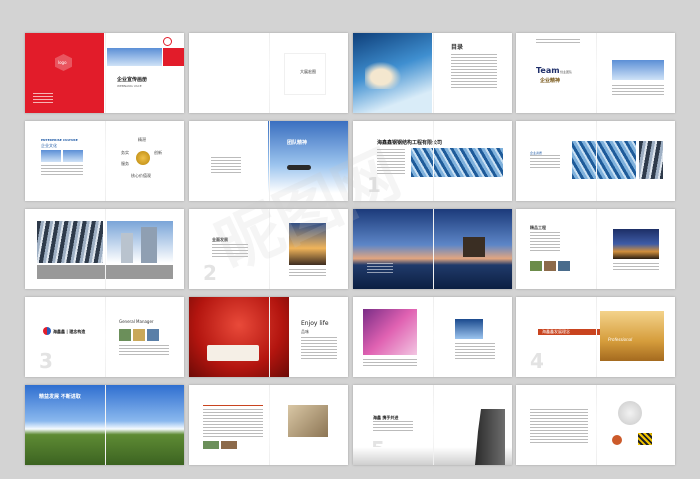 The height and width of the screenshot is (479, 700). I want to click on spread12-caption, so click(636, 267).